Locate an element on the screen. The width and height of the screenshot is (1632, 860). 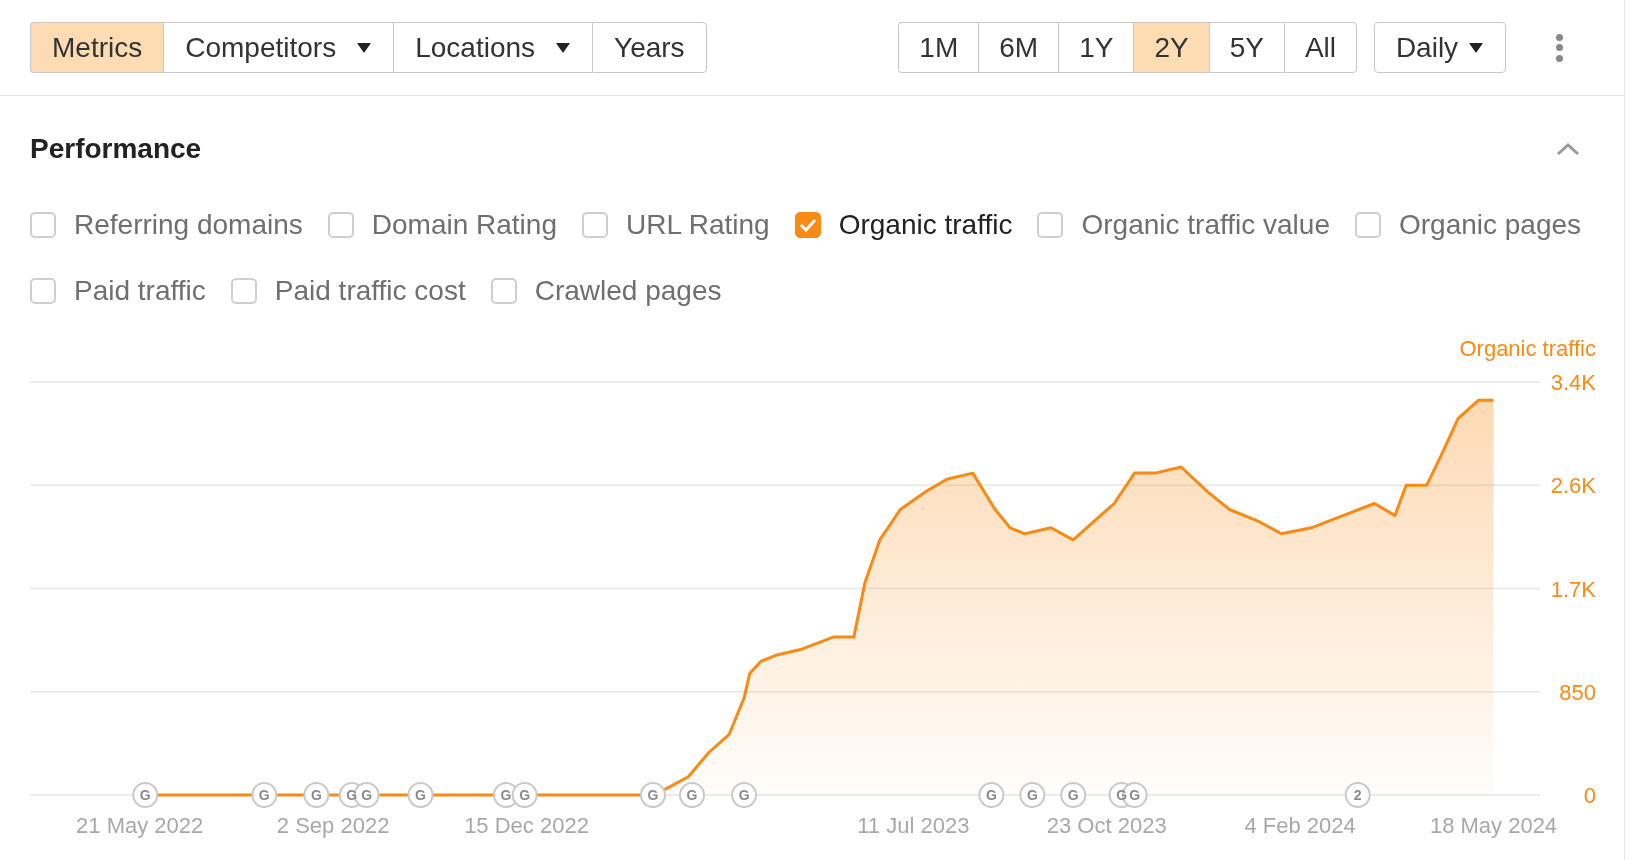
range-tab: 5Y is located at coordinates (1246, 47).